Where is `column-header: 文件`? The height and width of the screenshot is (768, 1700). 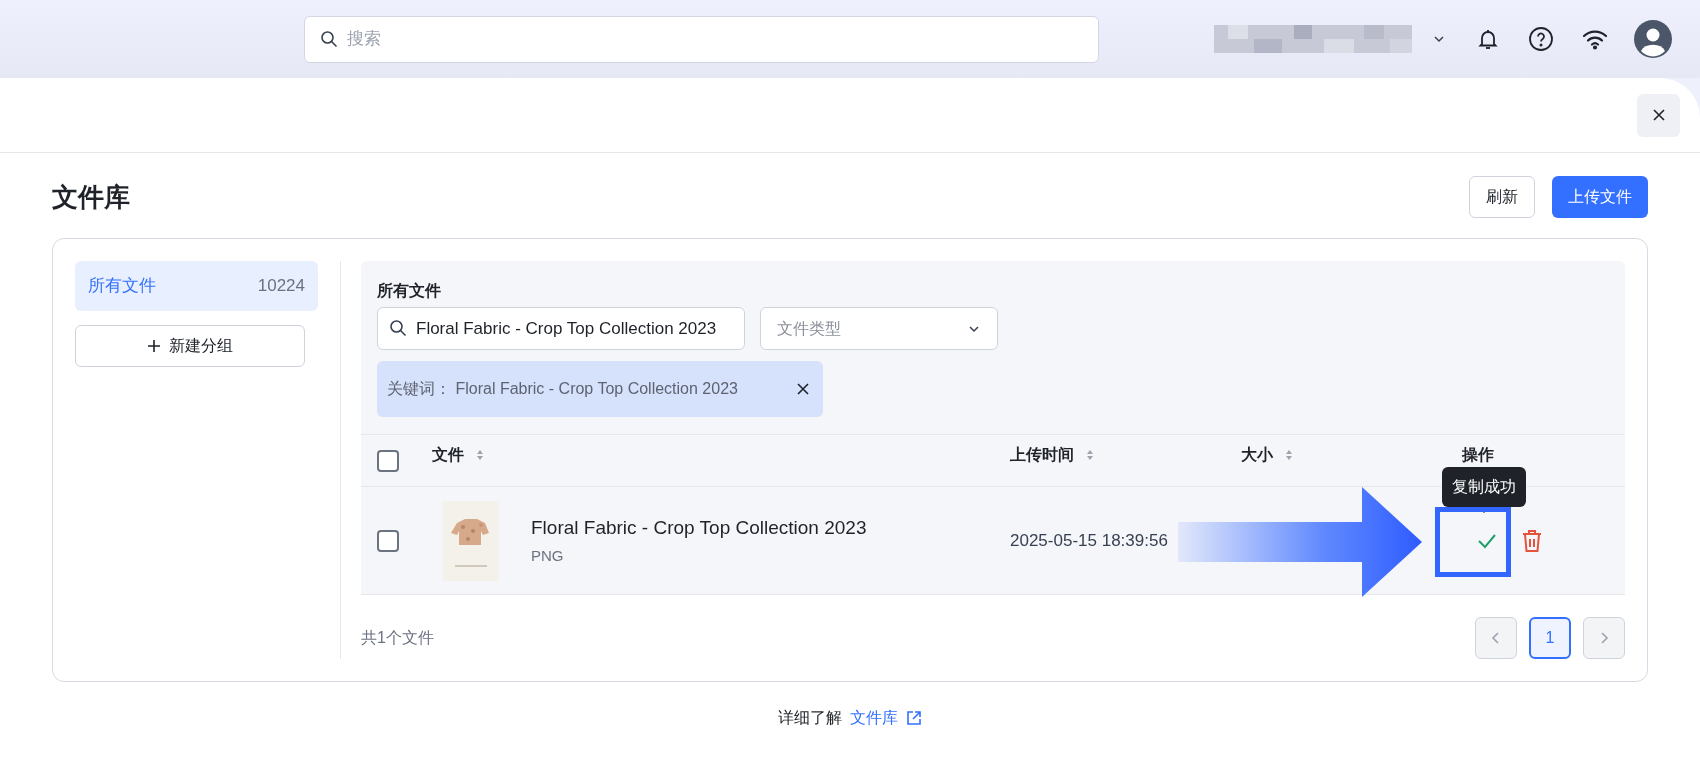
column-header: 文件 is located at coordinates (448, 455).